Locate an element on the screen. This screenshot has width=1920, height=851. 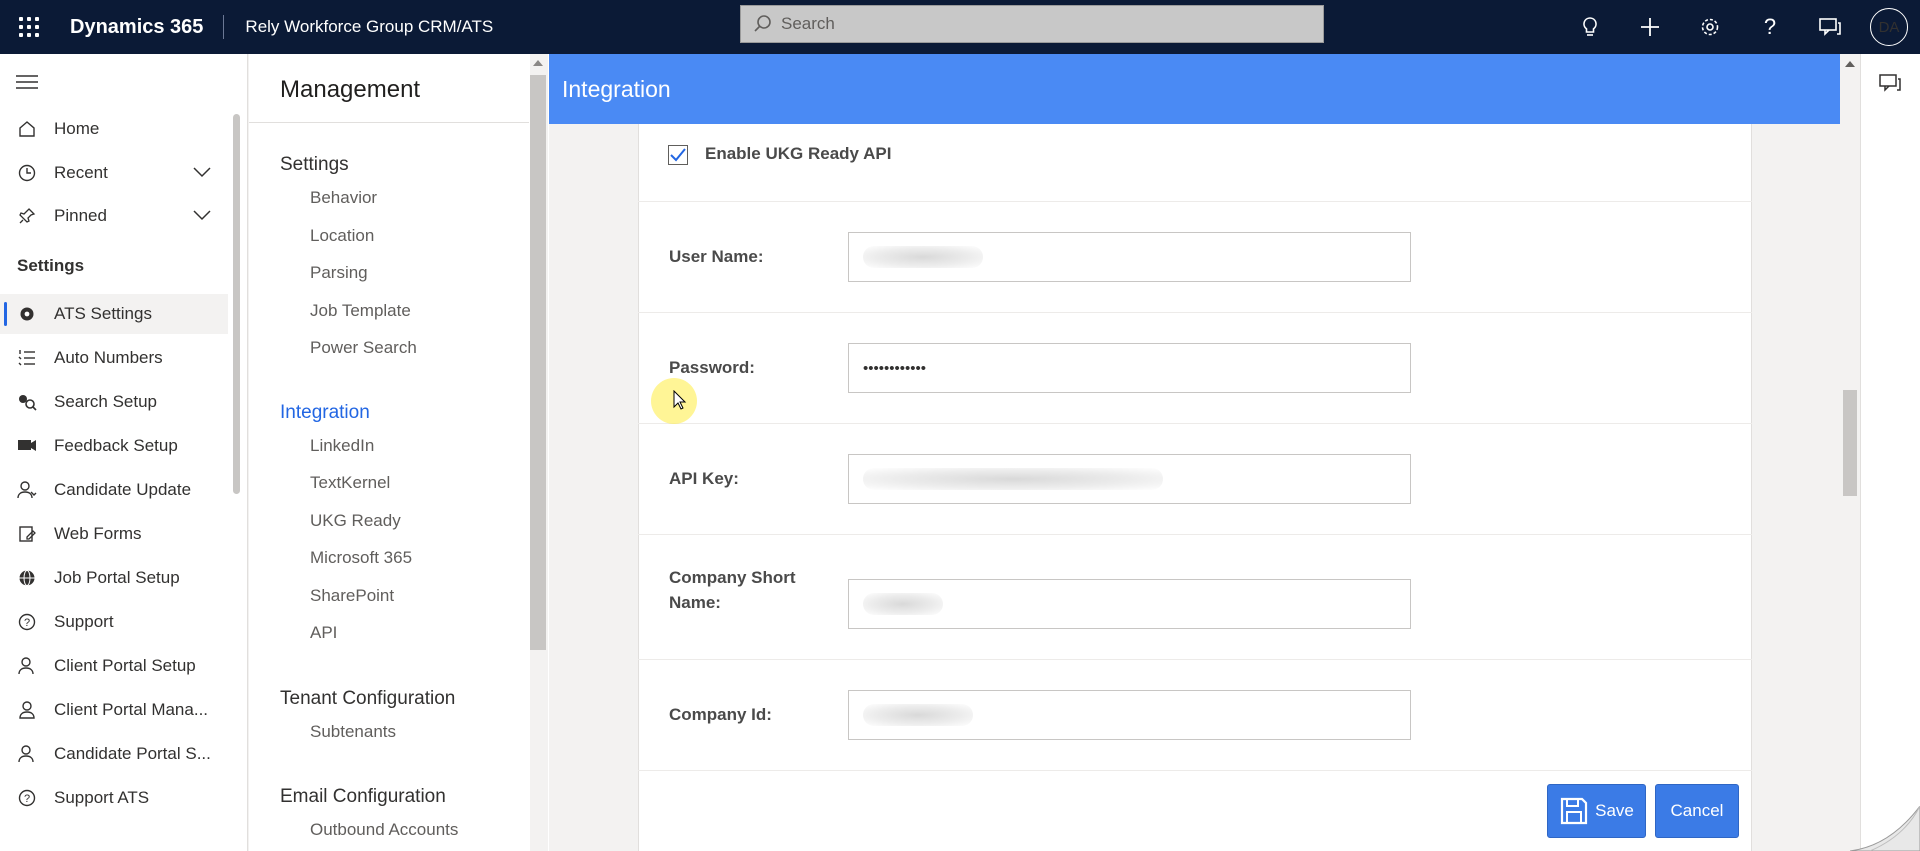
api-key-label: API Key: is located at coordinates (704, 478).